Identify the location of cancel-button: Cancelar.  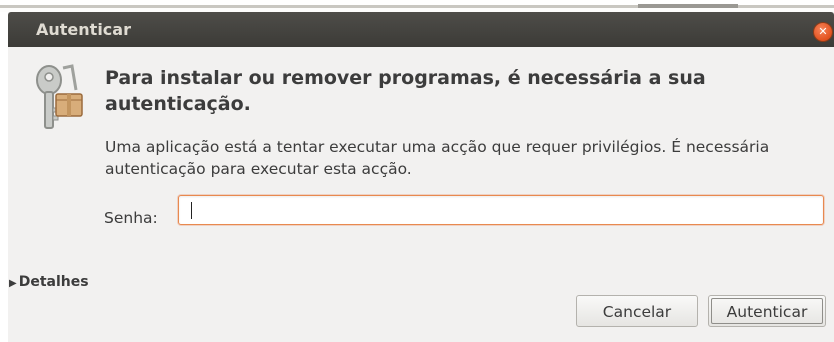
(637, 311).